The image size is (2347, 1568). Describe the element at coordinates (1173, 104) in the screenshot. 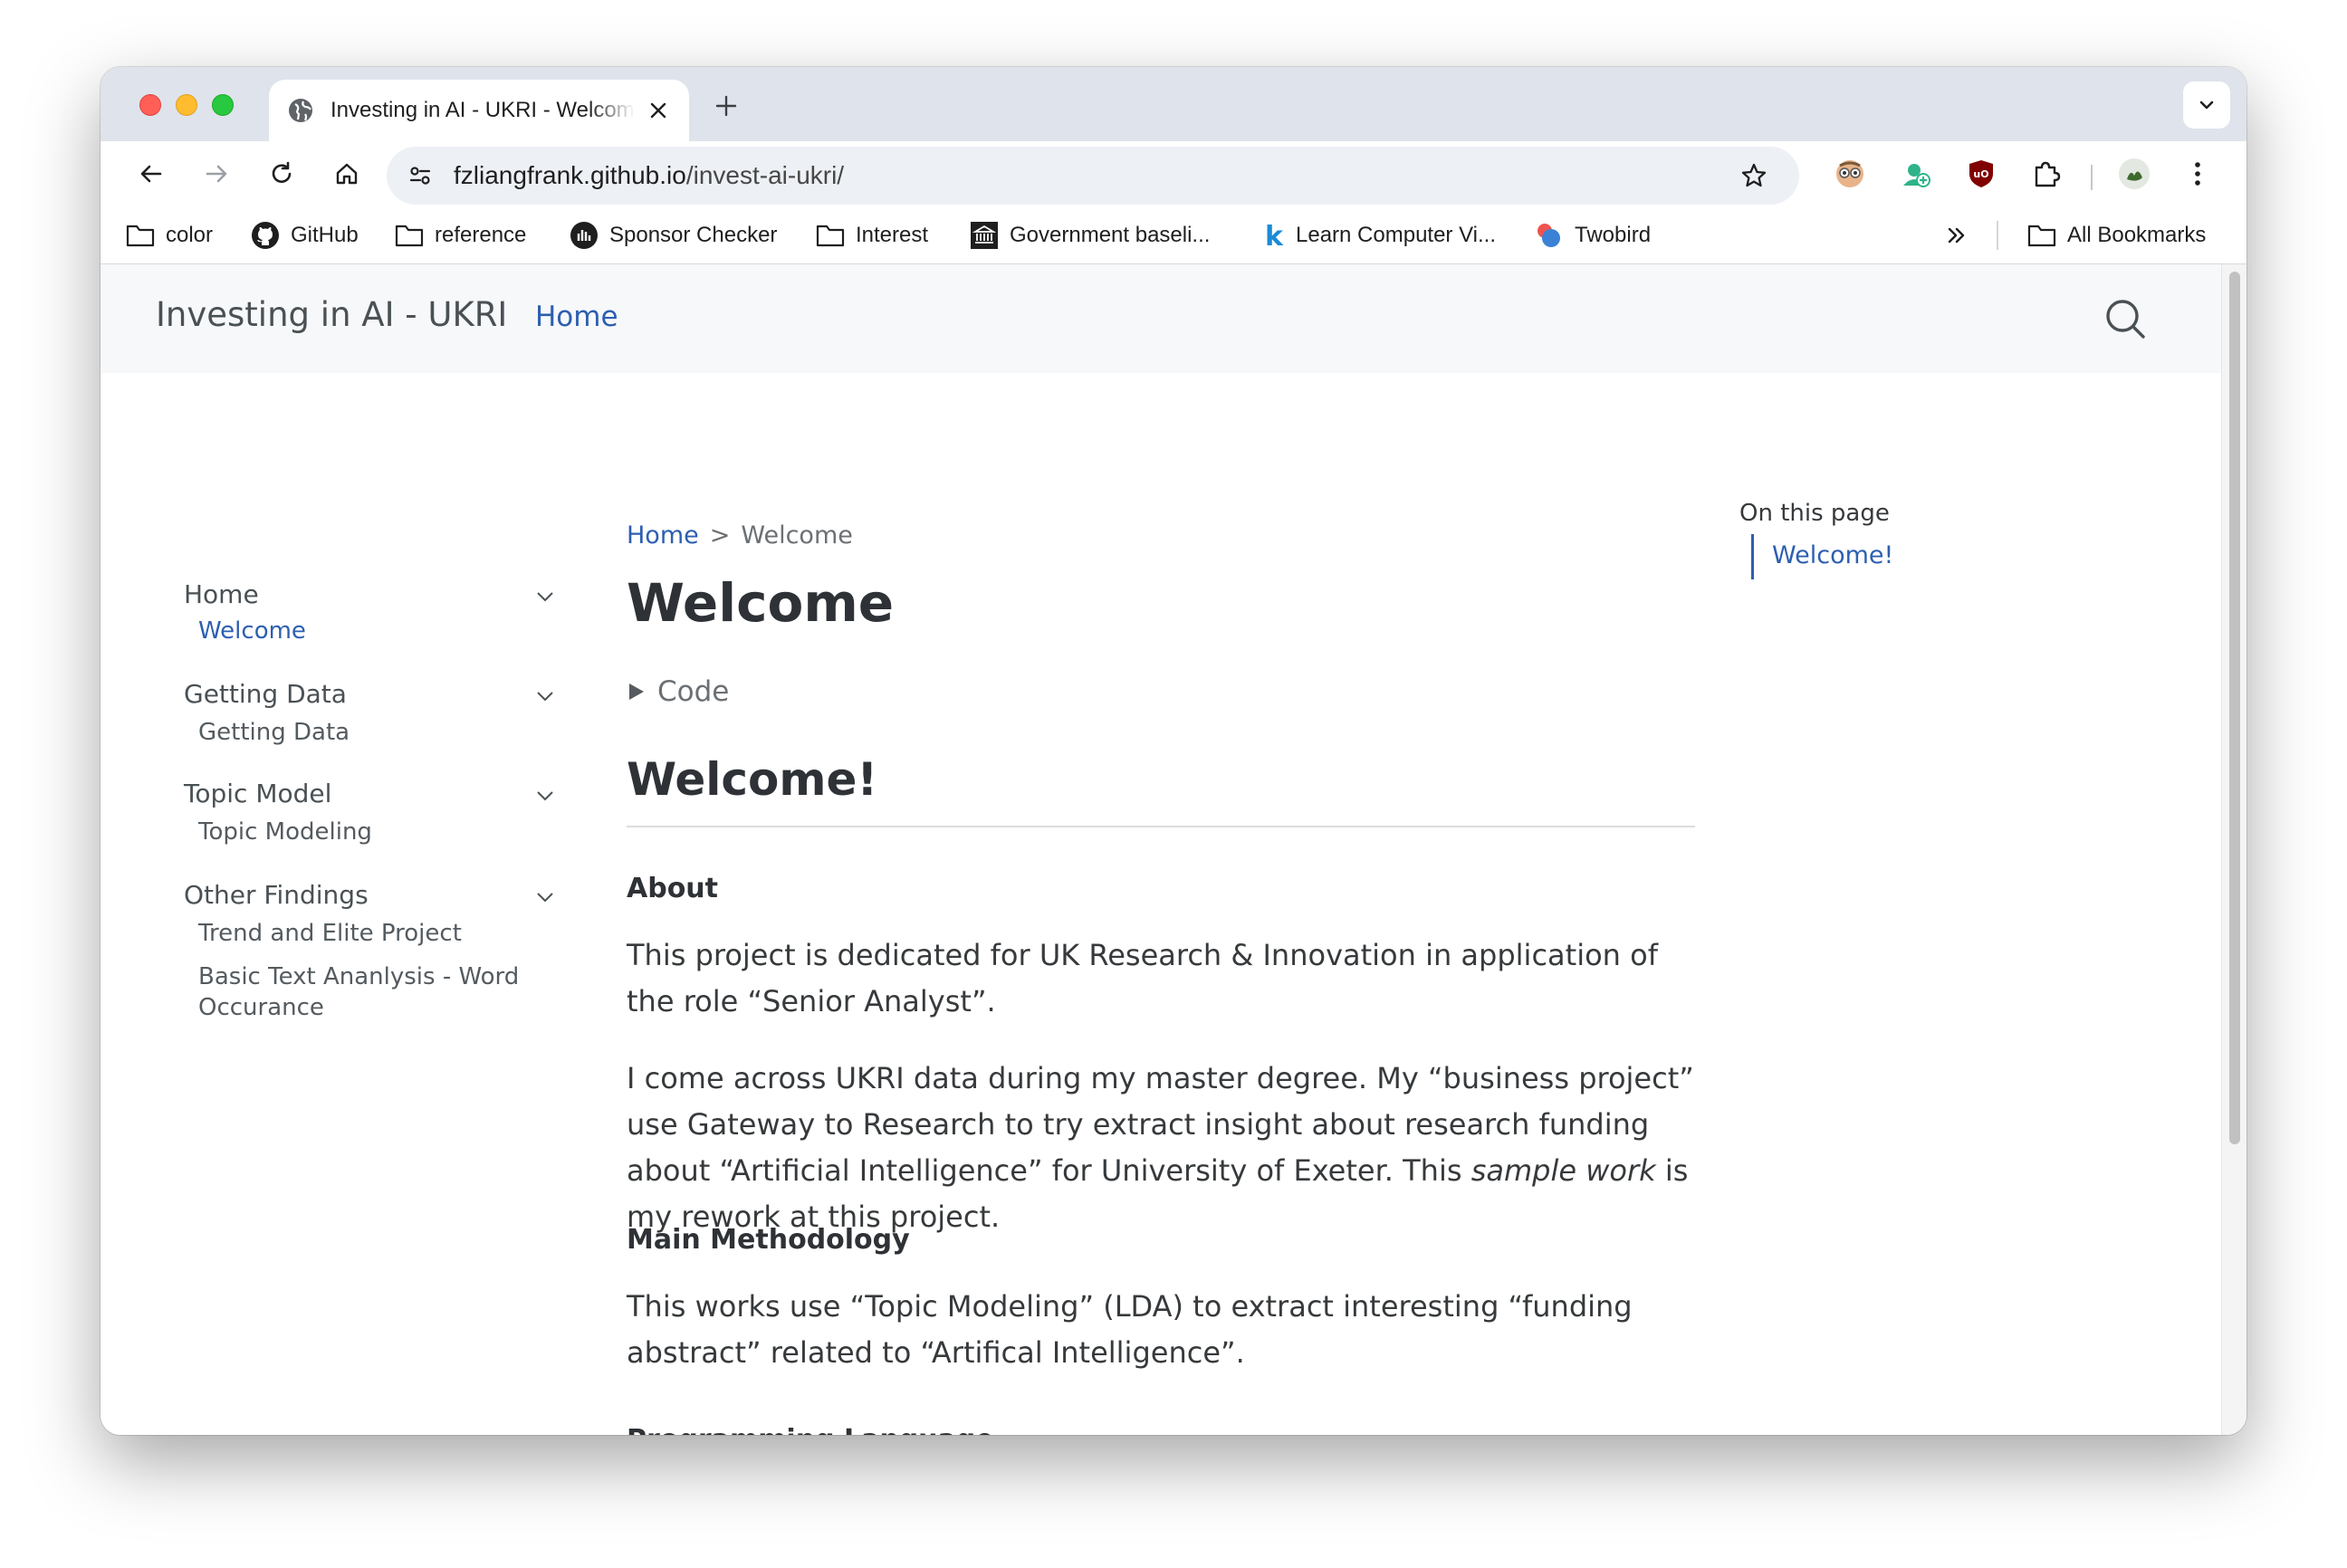

I see `tab-strip: Investing in AI - UKRI - Welcome` at that location.